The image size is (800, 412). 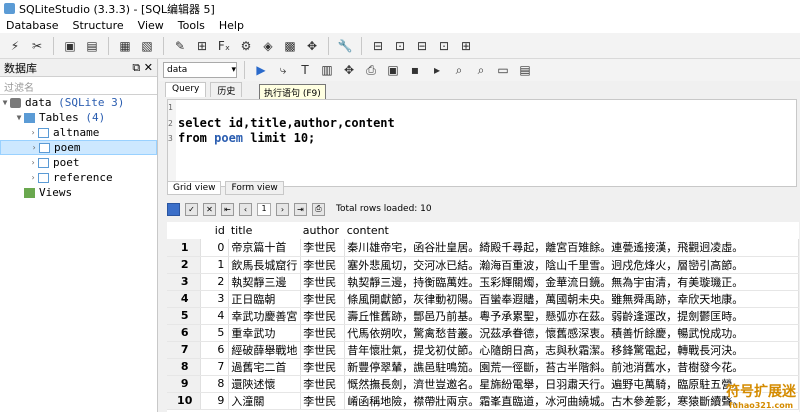 What do you see at coordinates (184, 299) in the screenshot?
I see `row-number: 4` at bounding box center [184, 299].